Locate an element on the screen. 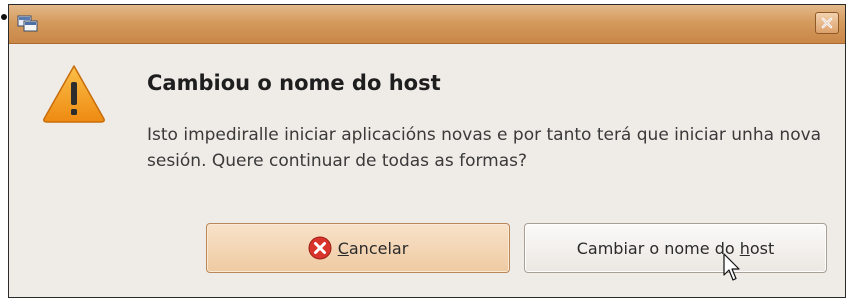  cancel-button-label: Cancelar is located at coordinates (373, 248).